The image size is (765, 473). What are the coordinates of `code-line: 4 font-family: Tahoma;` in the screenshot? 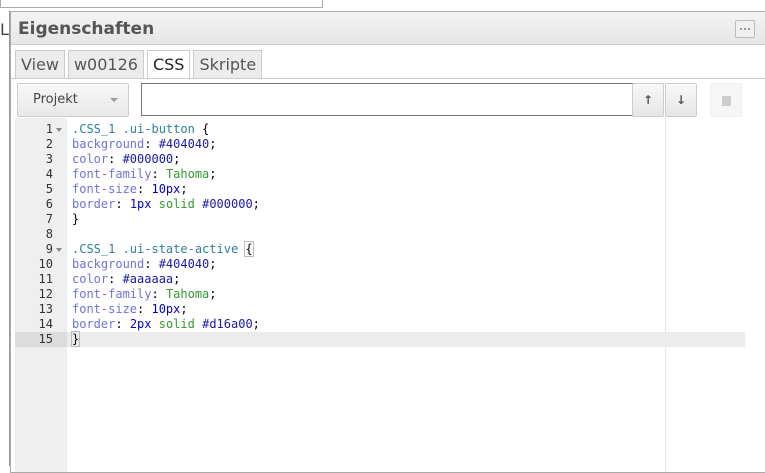 It's located at (380, 174).